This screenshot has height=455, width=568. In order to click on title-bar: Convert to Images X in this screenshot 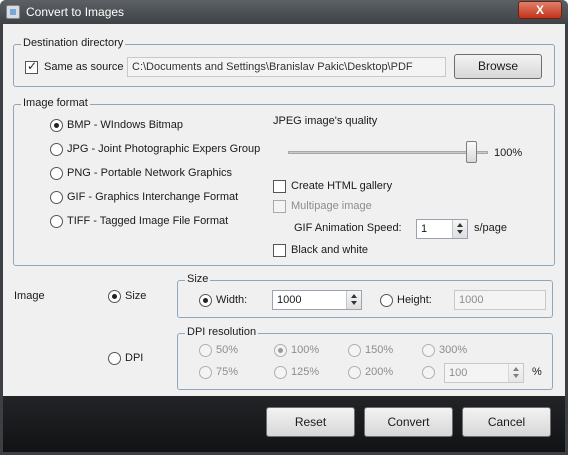, I will do `click(284, 12)`.